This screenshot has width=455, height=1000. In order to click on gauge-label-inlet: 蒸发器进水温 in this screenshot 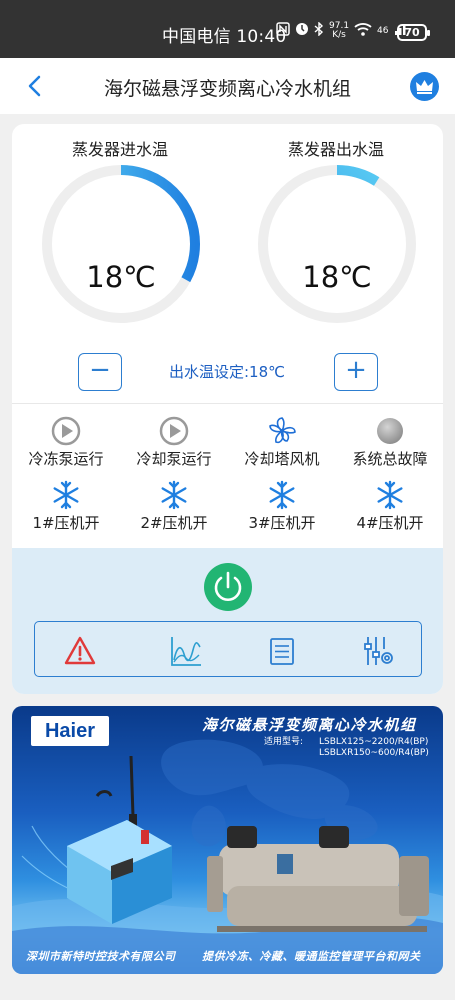, I will do `click(119, 149)`.